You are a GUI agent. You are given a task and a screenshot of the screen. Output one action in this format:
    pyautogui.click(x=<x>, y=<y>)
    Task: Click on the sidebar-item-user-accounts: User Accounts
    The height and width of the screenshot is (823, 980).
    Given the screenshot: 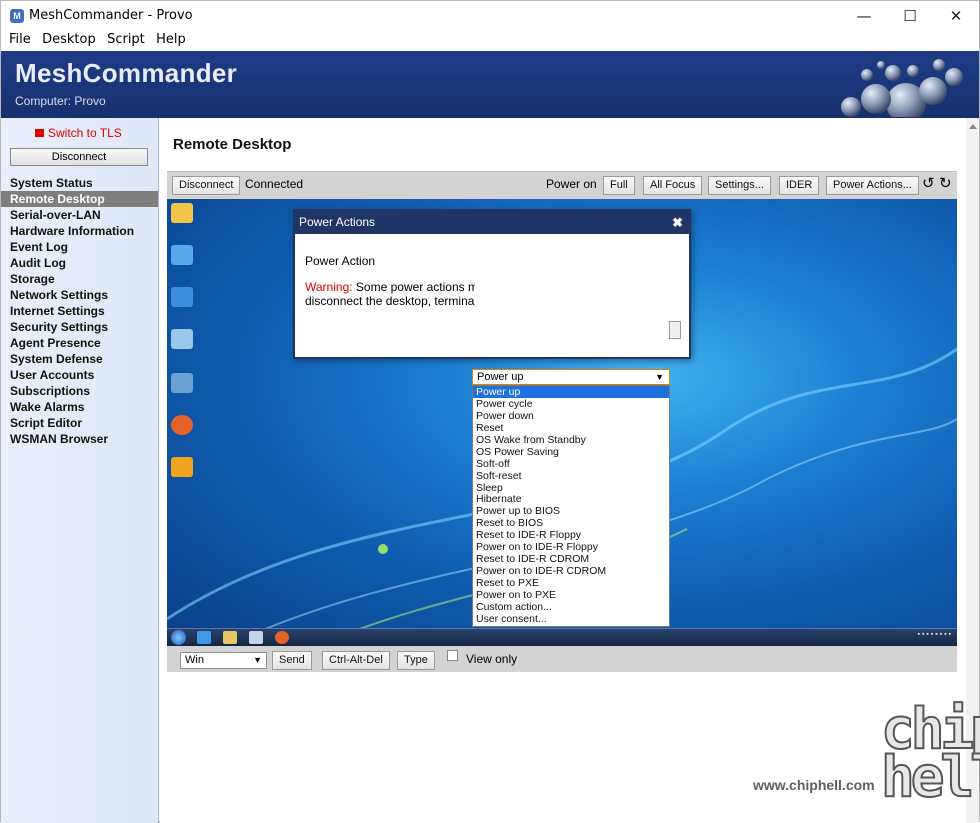 What is the action you would take?
    pyautogui.click(x=79, y=375)
    